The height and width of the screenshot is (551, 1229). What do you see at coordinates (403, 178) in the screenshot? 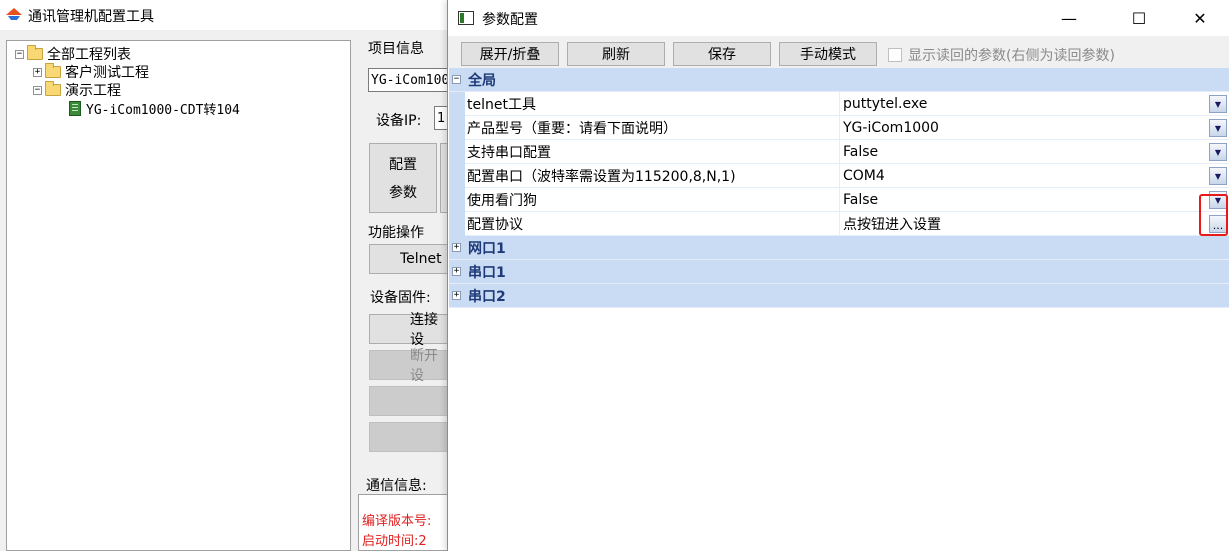
I see `config-params-button: 配置 参数` at bounding box center [403, 178].